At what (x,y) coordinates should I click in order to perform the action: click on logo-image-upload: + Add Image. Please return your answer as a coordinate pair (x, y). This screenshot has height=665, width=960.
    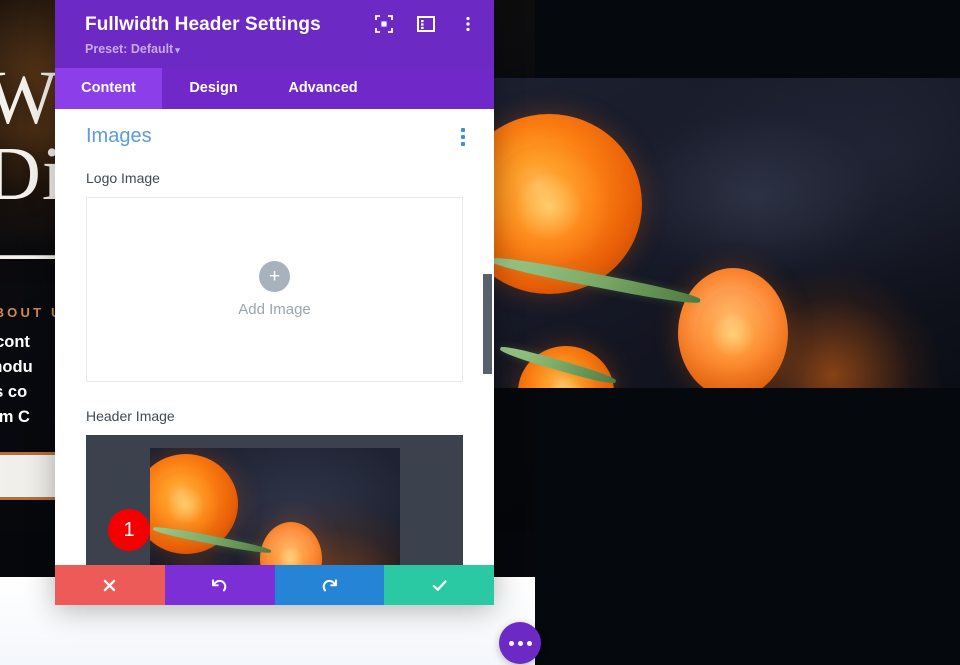
    Looking at the image, I should click on (274, 289).